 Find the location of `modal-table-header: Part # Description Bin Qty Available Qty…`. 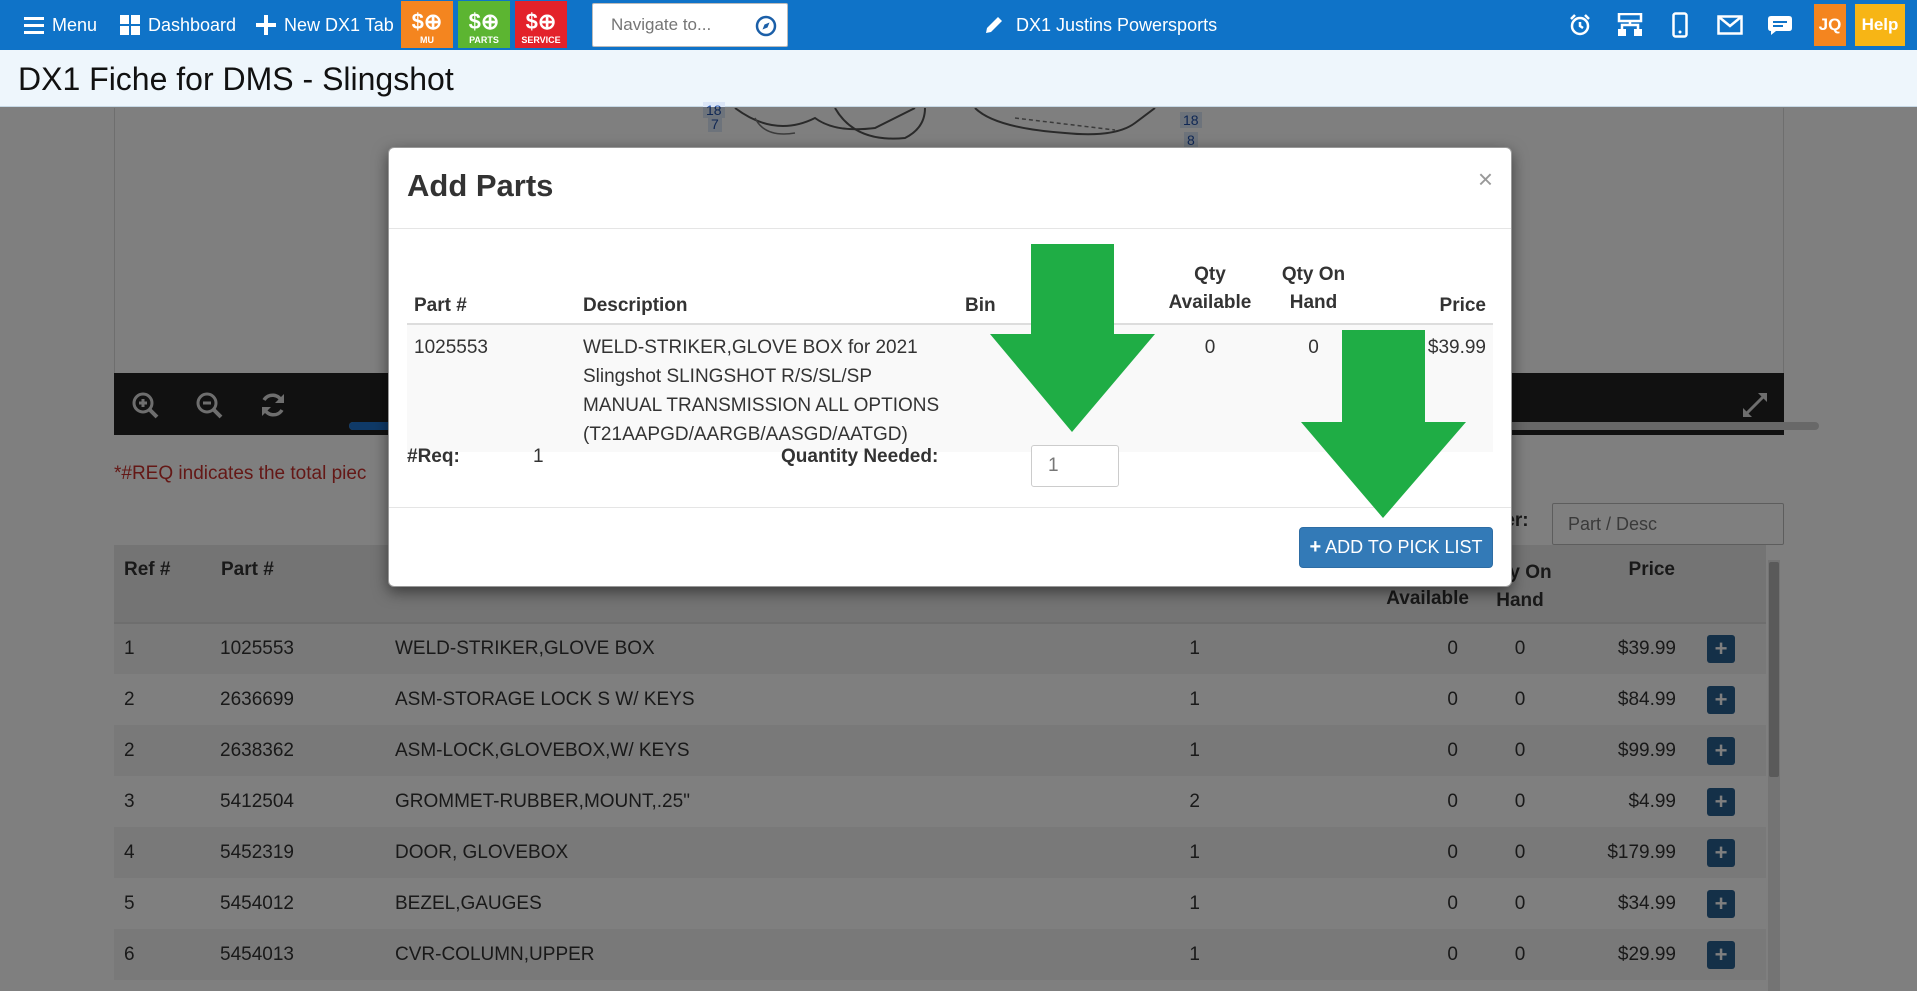

modal-table-header: Part # Description Bin Qty Available Qty… is located at coordinates (950, 289).